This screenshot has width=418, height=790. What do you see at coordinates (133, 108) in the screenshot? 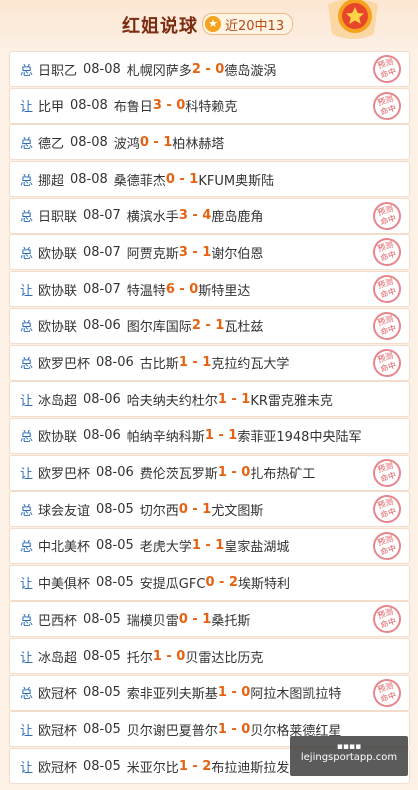
I see `home-team: 布鲁日` at bounding box center [133, 108].